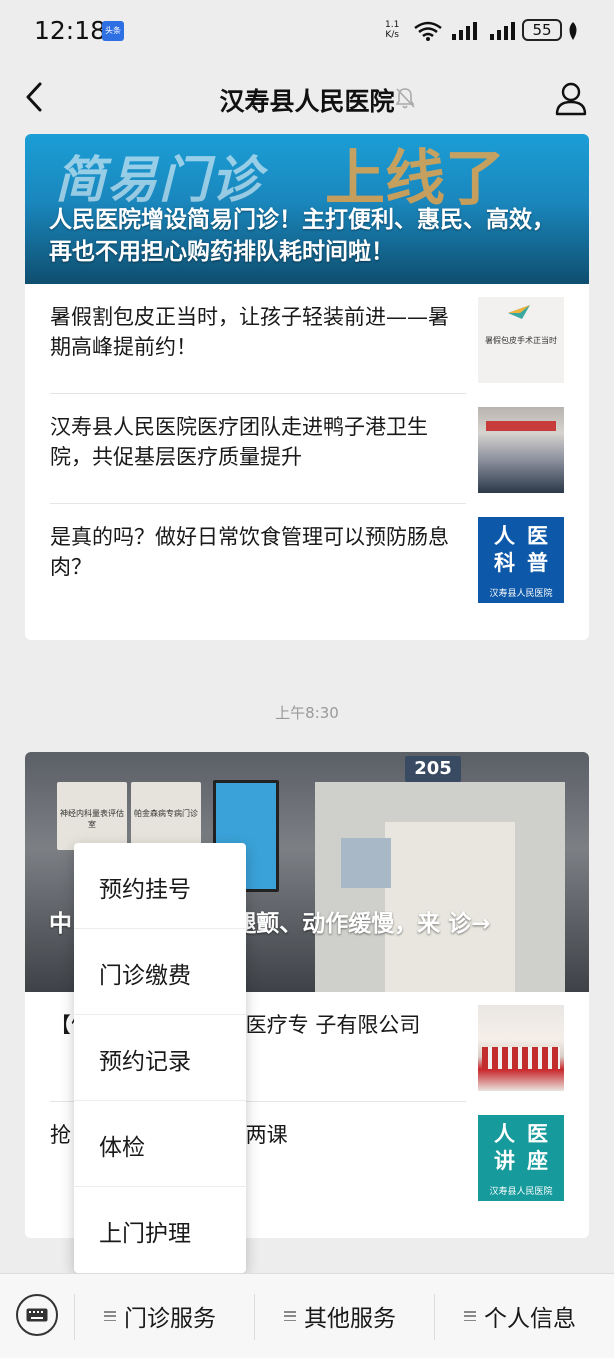  What do you see at coordinates (428, 31) in the screenshot?
I see `wifi-icon` at bounding box center [428, 31].